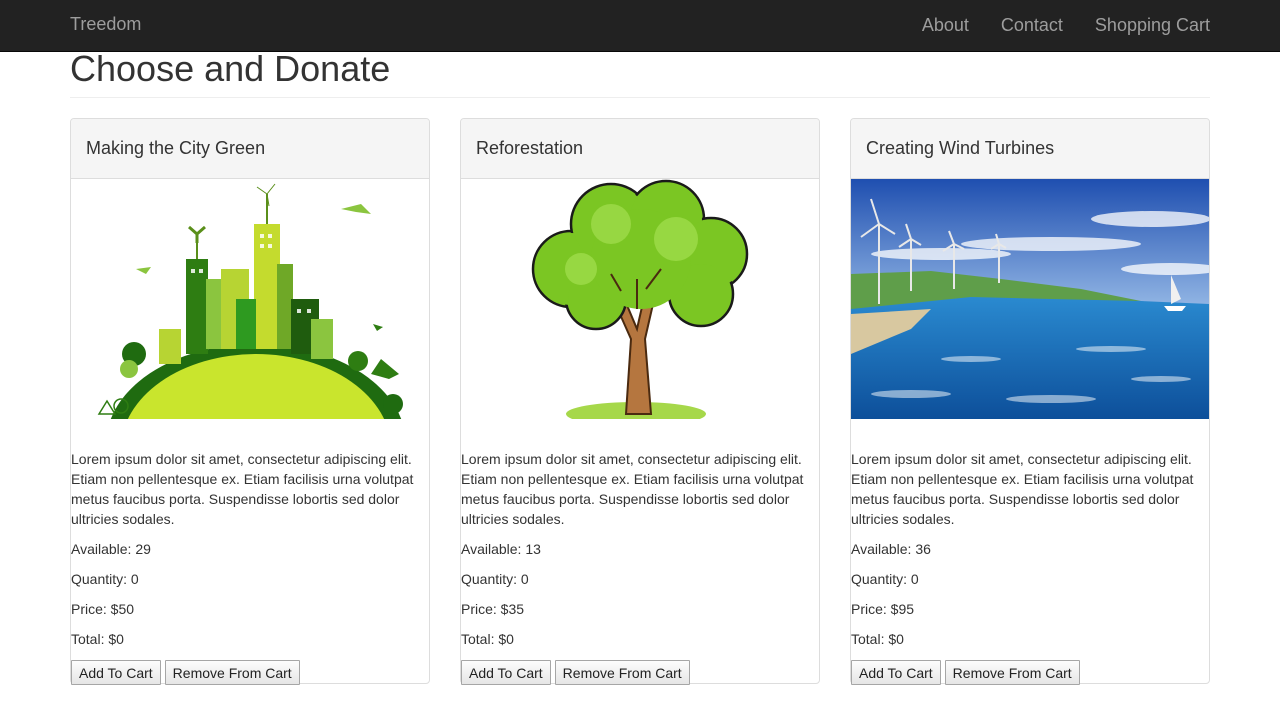 The height and width of the screenshot is (726, 1280). Describe the element at coordinates (176, 148) in the screenshot. I see `product-title: Making the City Green` at that location.